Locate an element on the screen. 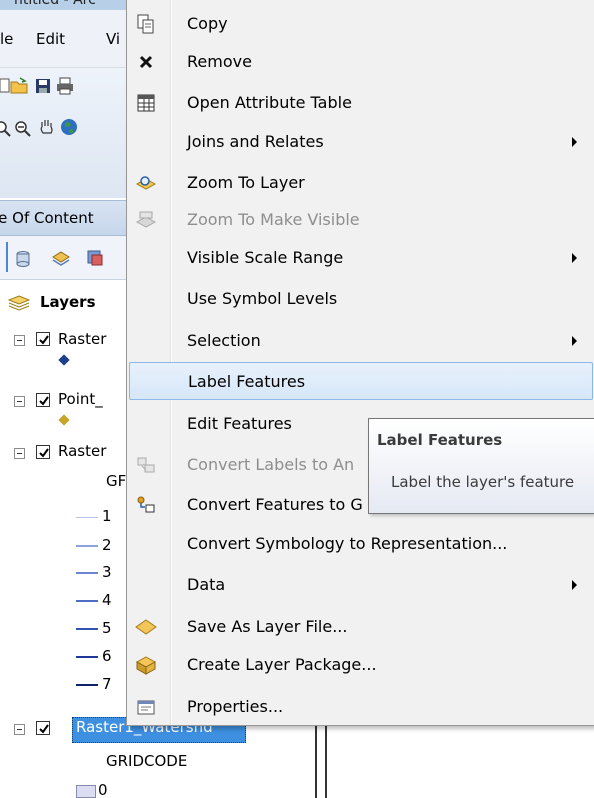 The width and height of the screenshot is (594, 798). menu-item-selection: Selection is located at coordinates (361, 341).